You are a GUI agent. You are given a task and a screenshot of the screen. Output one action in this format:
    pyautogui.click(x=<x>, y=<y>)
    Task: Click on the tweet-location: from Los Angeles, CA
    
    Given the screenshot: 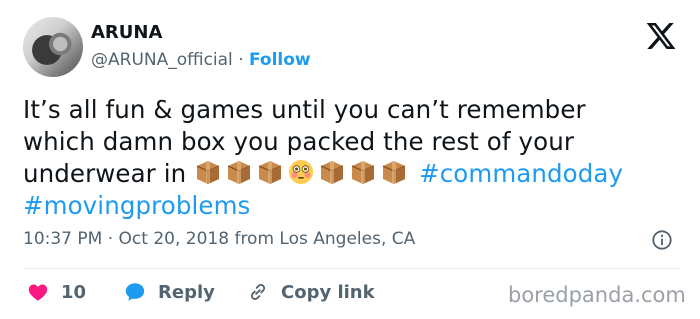 What is the action you would take?
    pyautogui.click(x=325, y=239)
    